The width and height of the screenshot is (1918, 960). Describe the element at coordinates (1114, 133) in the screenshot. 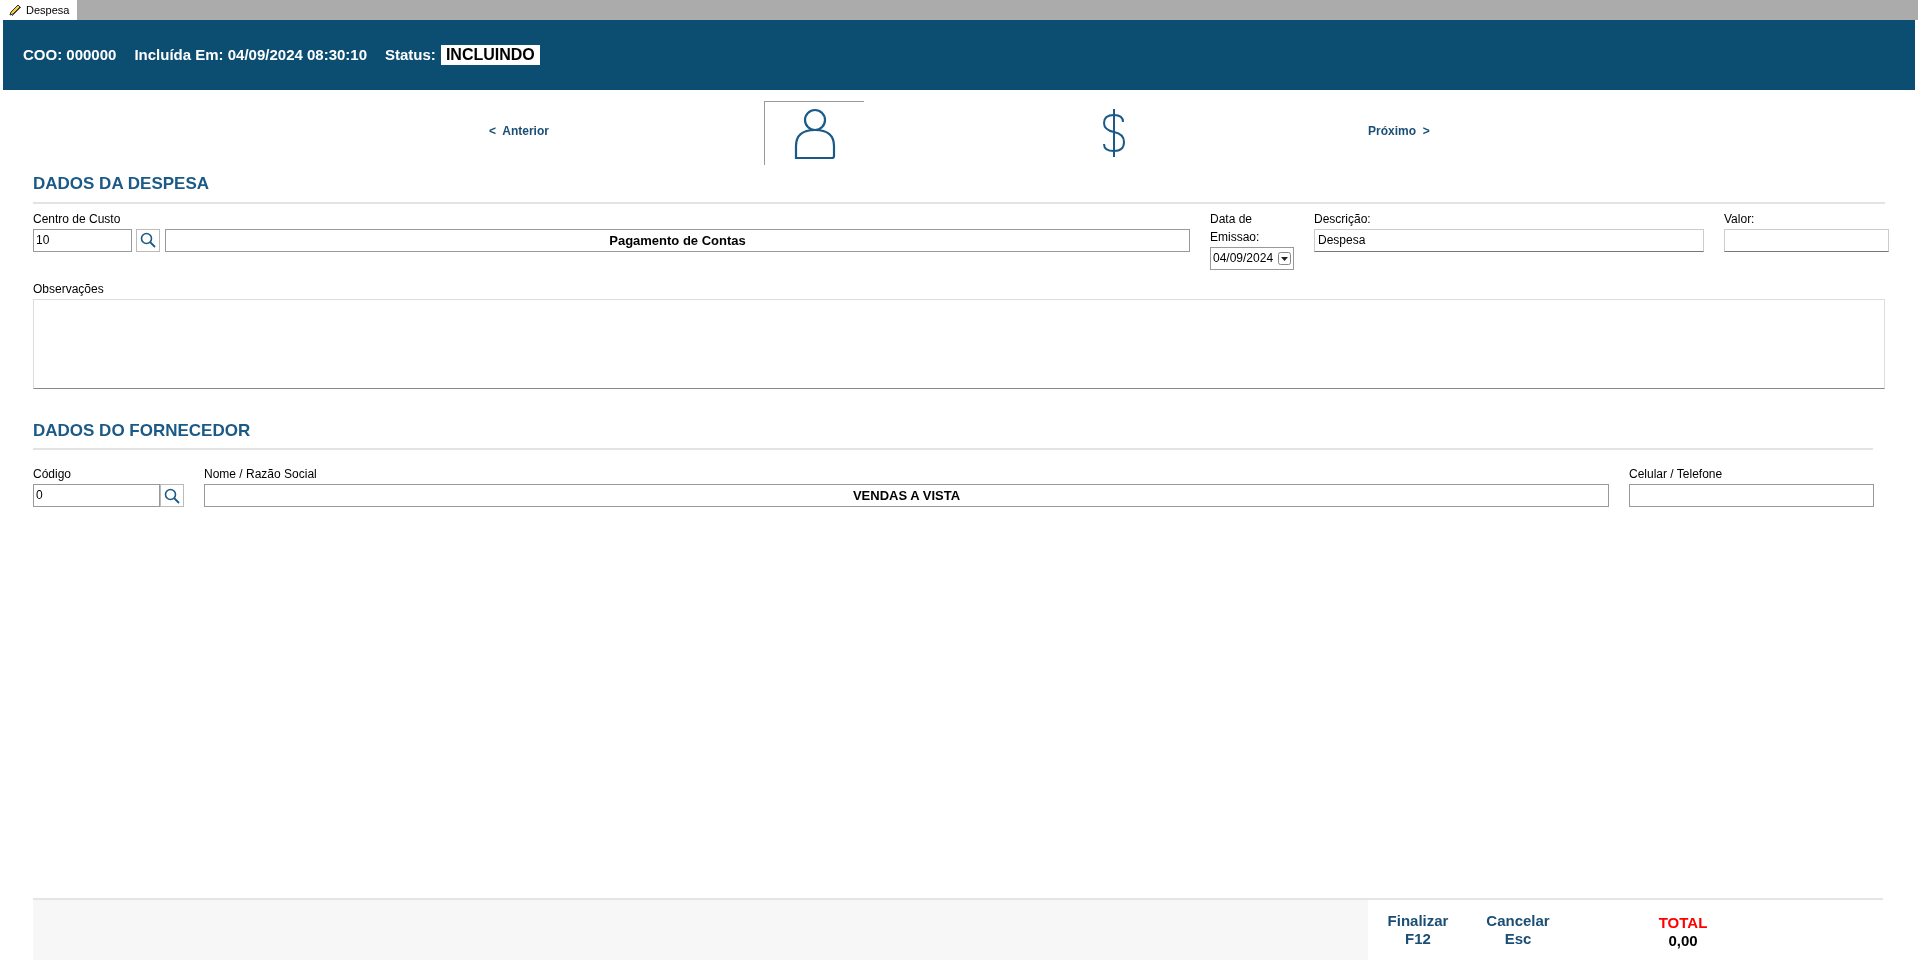

I see `dollar-icon` at that location.